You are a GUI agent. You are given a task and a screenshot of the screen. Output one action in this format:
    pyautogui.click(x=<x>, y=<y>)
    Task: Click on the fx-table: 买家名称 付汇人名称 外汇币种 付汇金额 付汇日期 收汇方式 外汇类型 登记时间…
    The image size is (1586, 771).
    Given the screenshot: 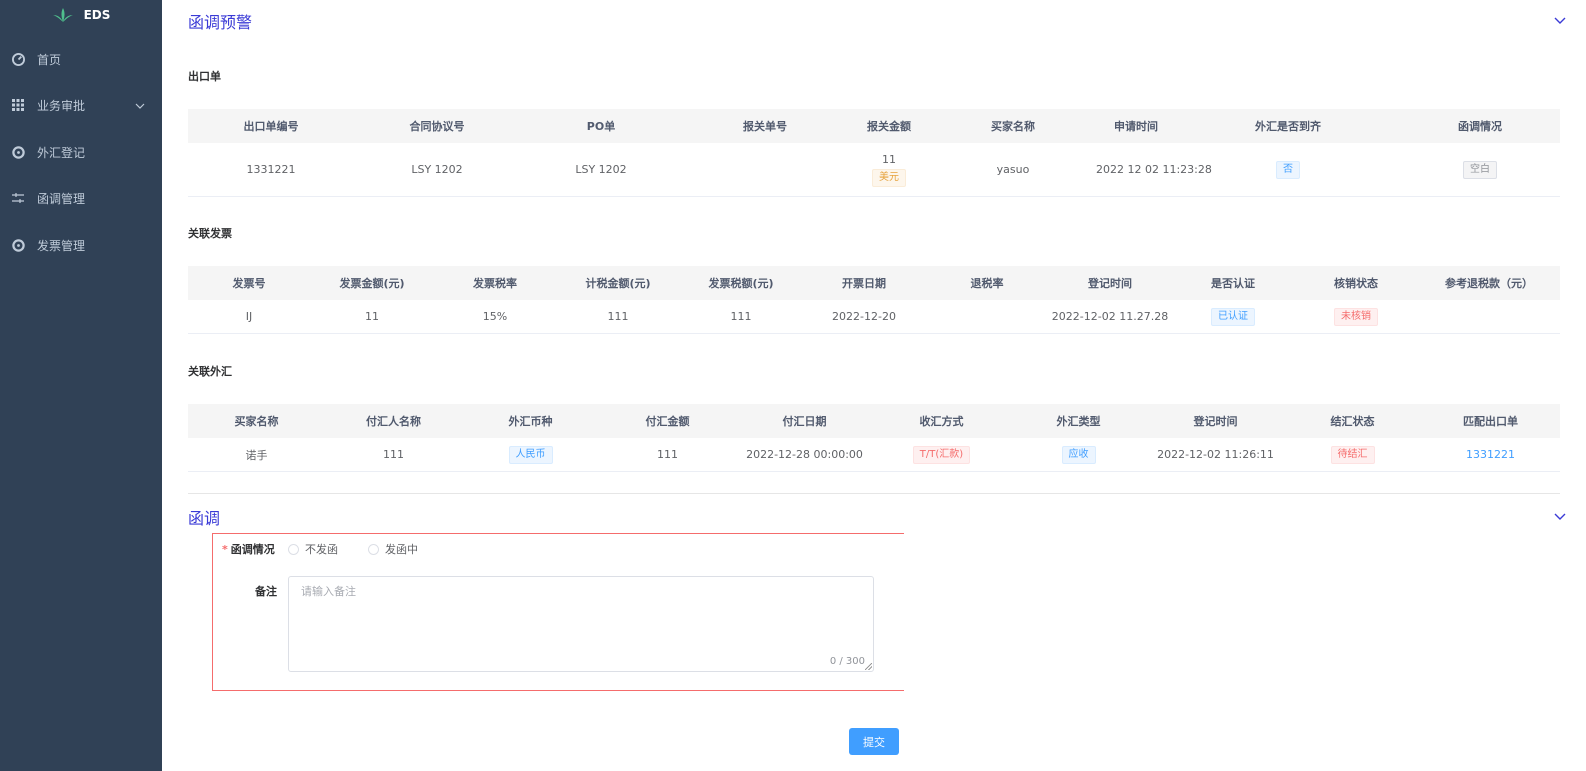 What is the action you would take?
    pyautogui.click(x=874, y=438)
    